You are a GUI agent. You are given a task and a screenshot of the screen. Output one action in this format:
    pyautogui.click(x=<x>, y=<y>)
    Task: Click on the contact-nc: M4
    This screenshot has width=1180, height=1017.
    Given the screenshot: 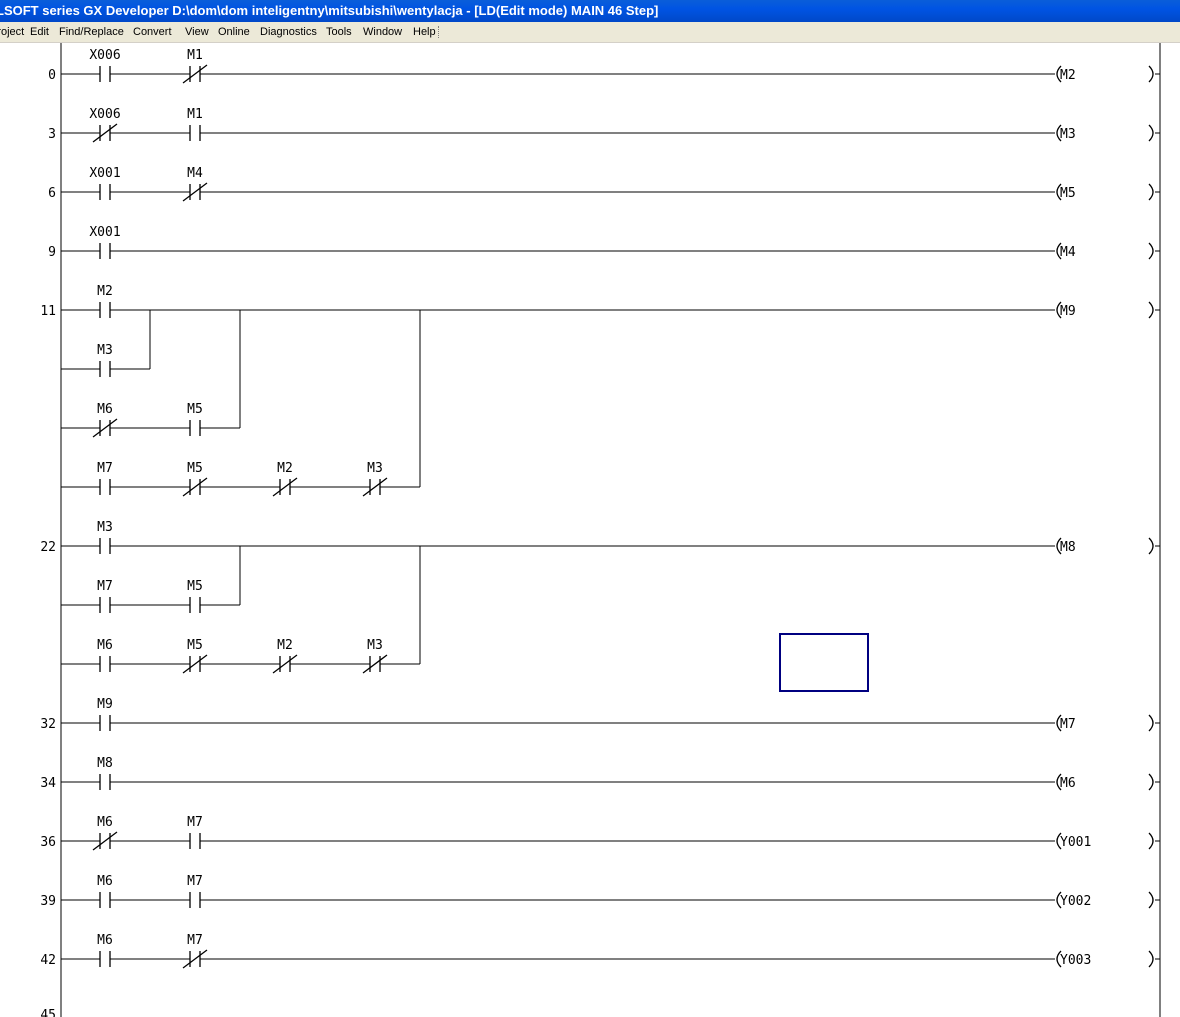 What is the action you would take?
    pyautogui.click(x=195, y=184)
    